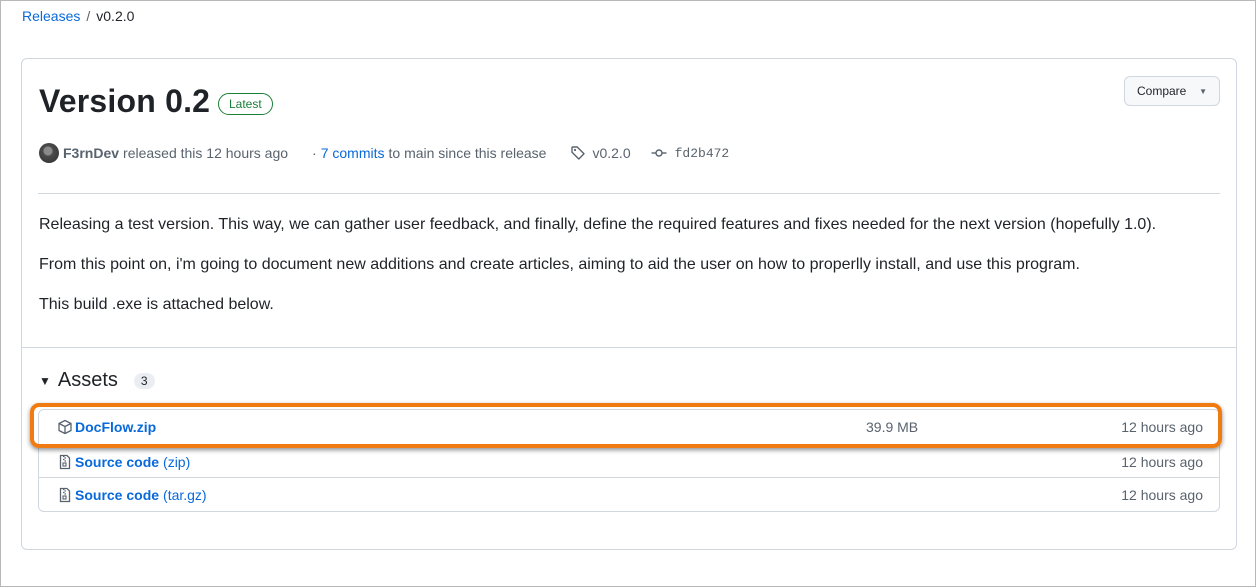  Describe the element at coordinates (245, 104) in the screenshot. I see `latest-badge: Latest` at that location.